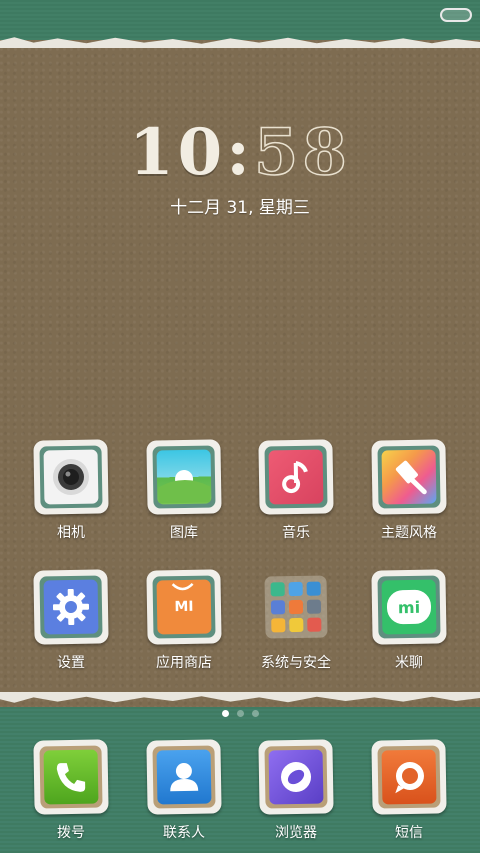  I want to click on app-label: 拨号, so click(71, 833).